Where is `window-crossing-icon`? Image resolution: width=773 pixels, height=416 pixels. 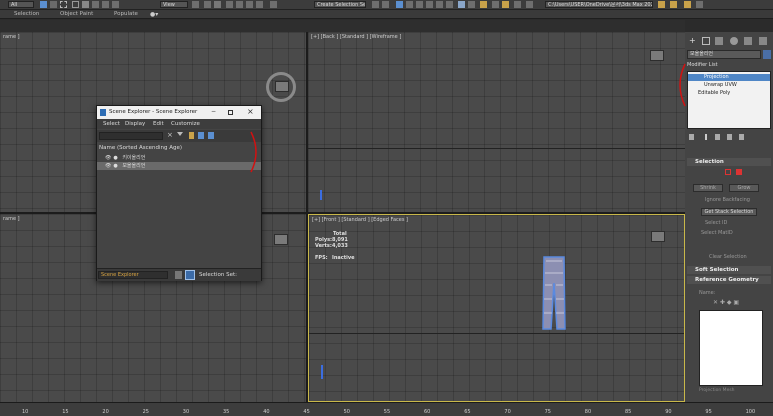 window-crossing-icon is located at coordinates (75, 4).